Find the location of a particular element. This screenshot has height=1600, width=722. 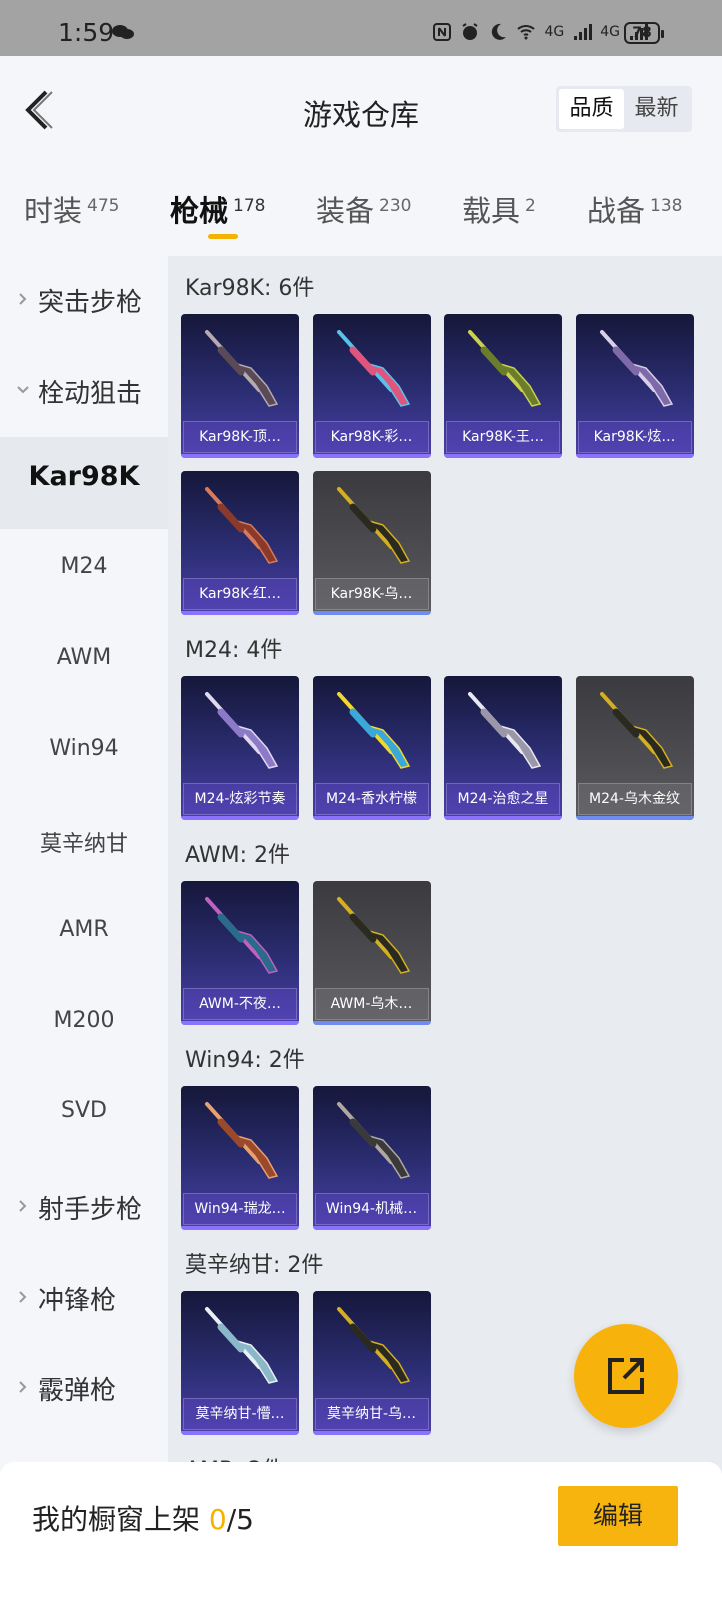

weapon-card-name: M24-治愈之星 is located at coordinates (503, 799).